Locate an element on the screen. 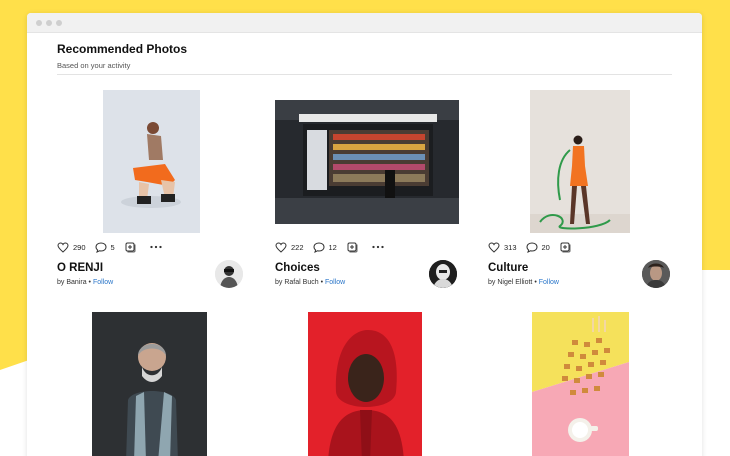  photo-title: O RENJI is located at coordinates (80, 268).